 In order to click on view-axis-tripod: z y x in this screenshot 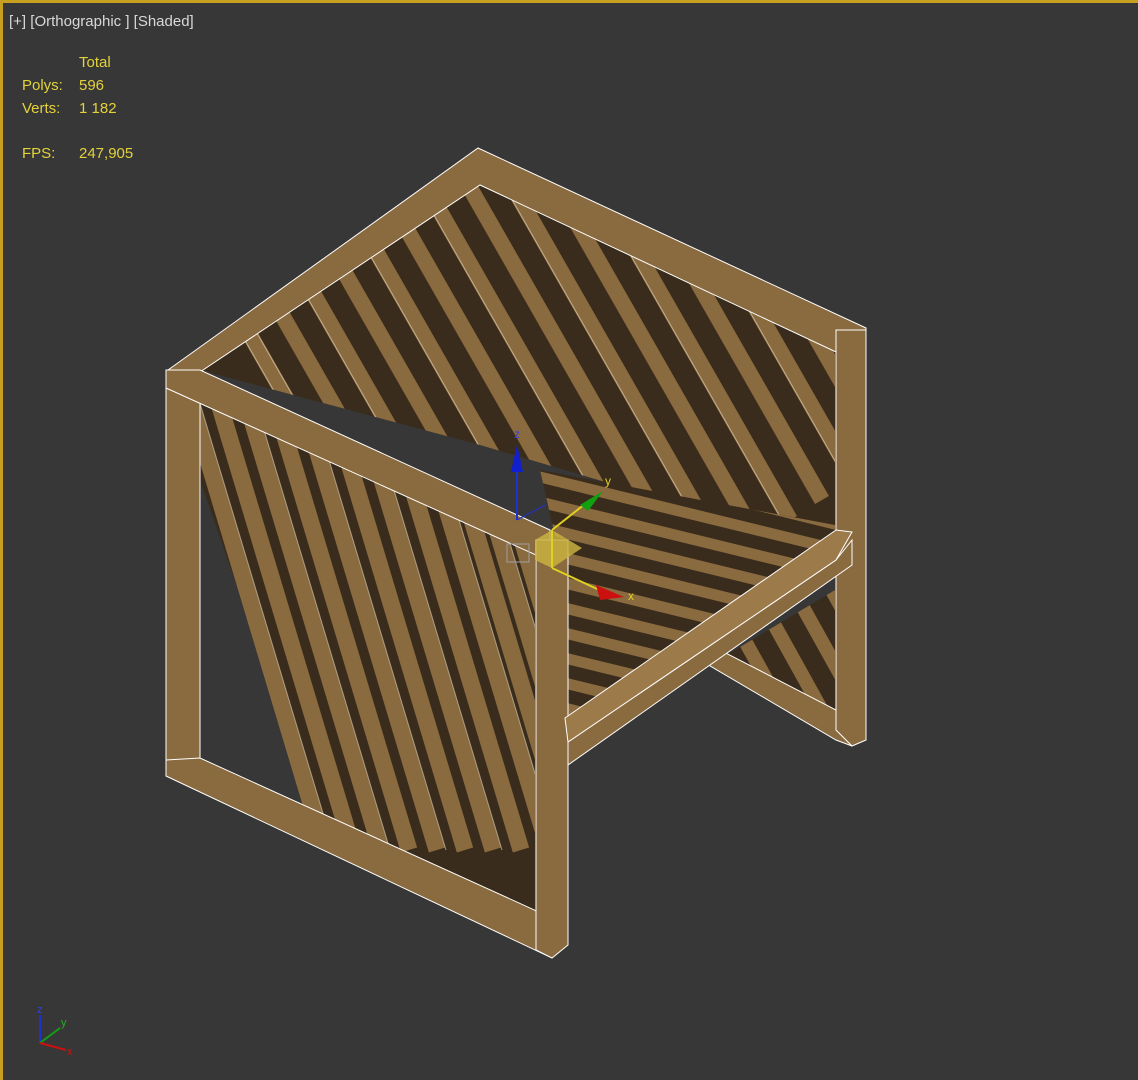, I will do `click(55, 1031)`.